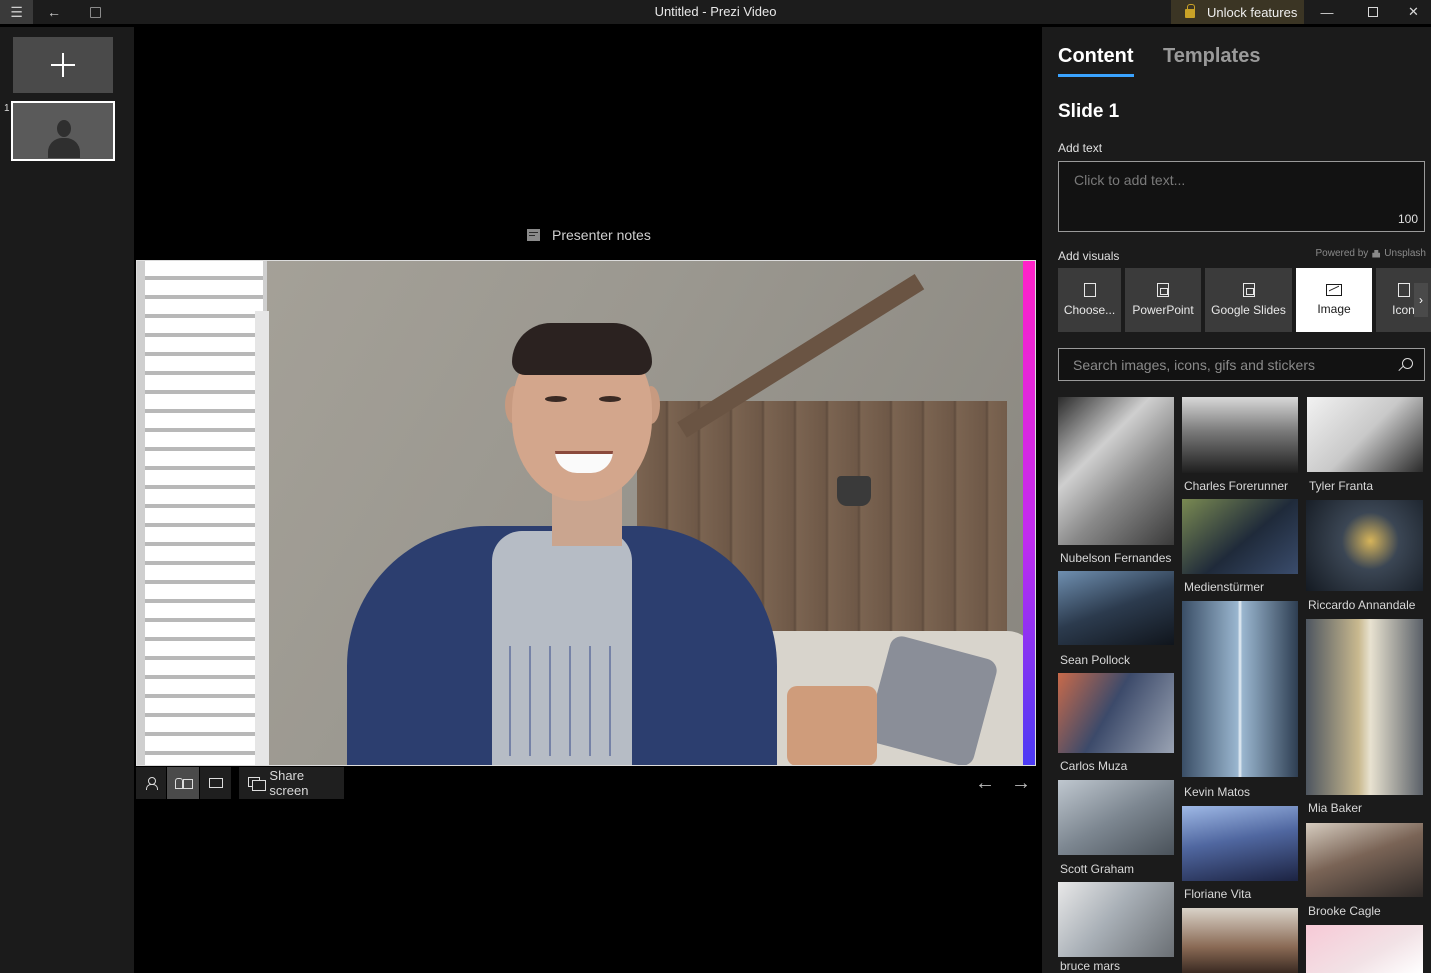 The image size is (1431, 973). What do you see at coordinates (1094, 766) in the screenshot?
I see `photo-credit: Carlos Muza` at bounding box center [1094, 766].